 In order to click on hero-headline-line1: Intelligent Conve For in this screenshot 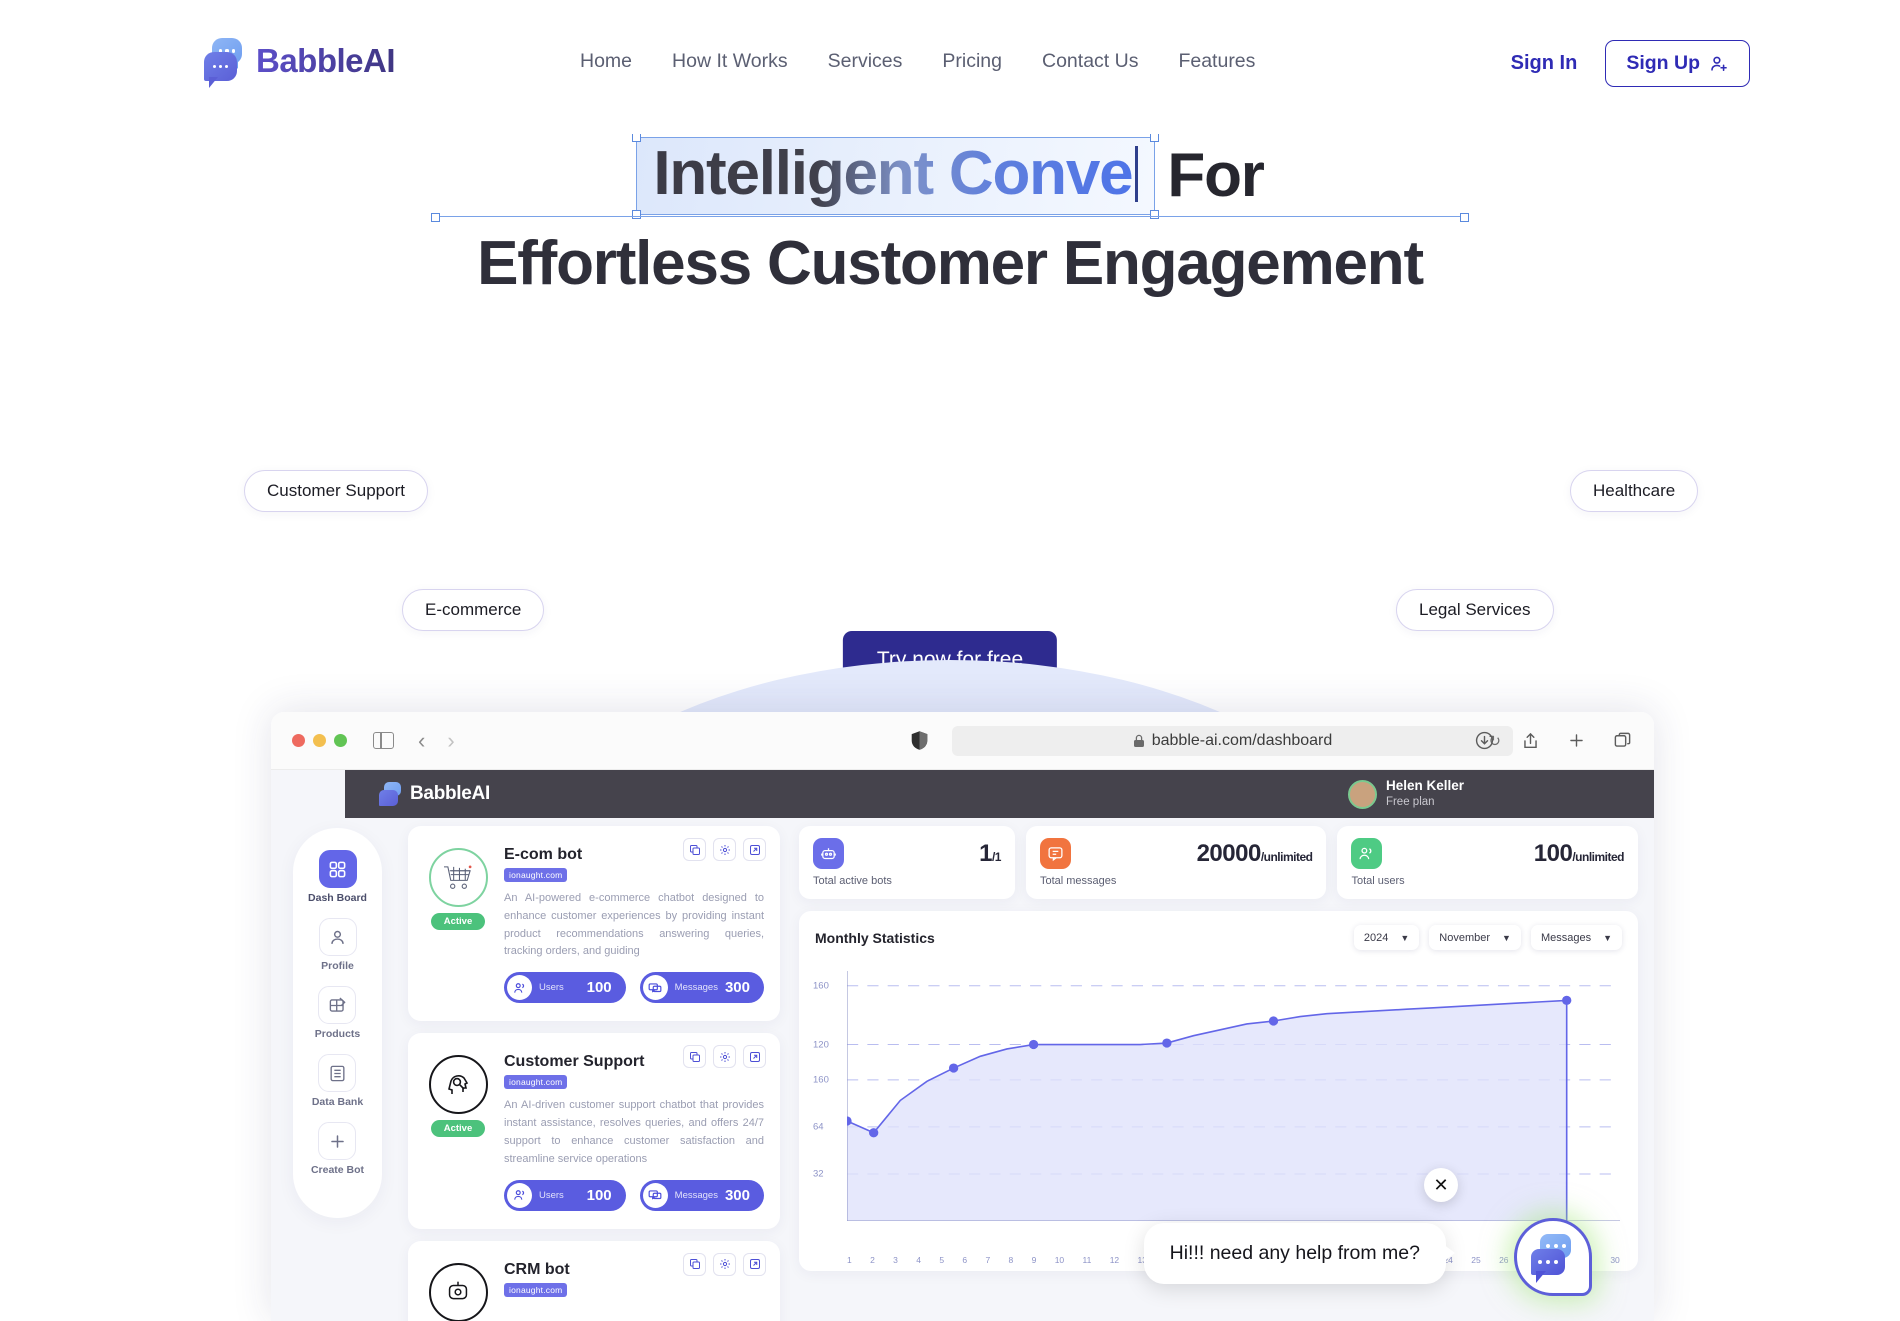, I will do `click(950, 176)`.